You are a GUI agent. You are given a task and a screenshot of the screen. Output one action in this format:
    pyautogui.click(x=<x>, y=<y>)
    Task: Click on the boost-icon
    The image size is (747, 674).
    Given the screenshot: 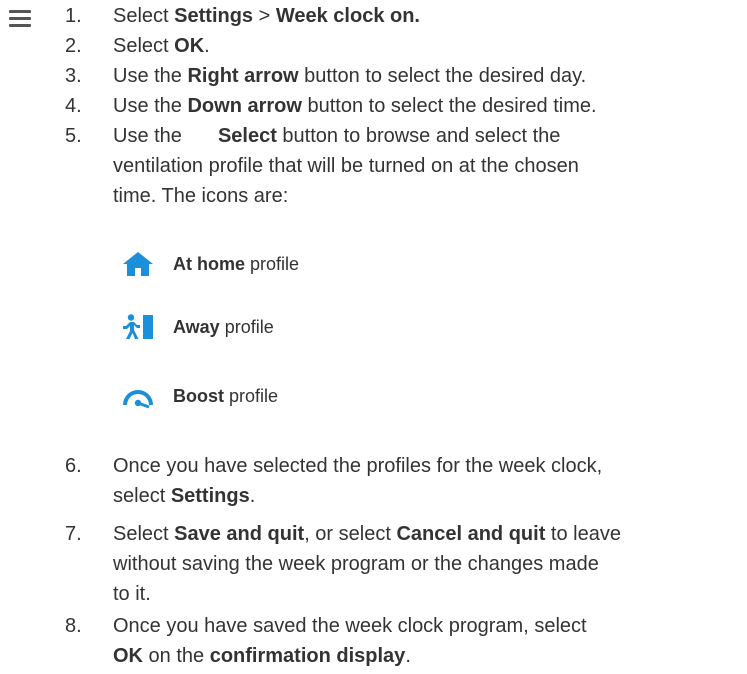 What is the action you would take?
    pyautogui.click(x=138, y=399)
    